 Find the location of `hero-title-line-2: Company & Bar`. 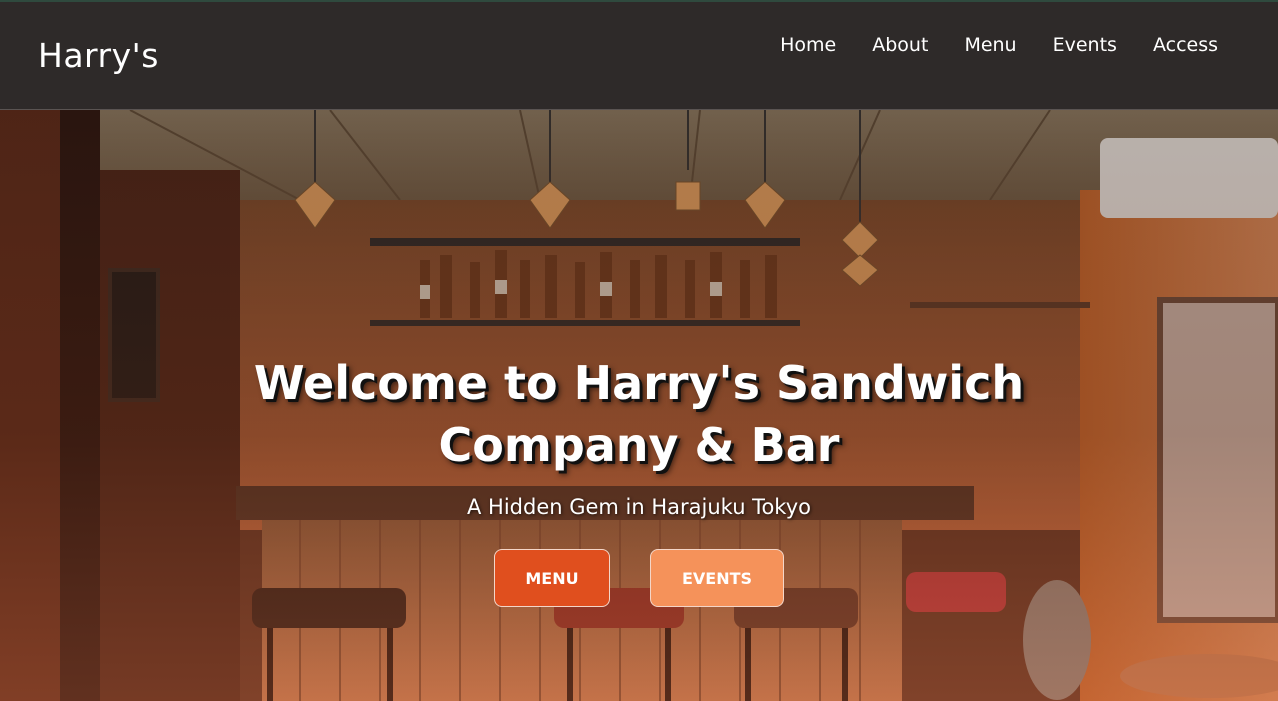

hero-title-line-2: Company & Bar is located at coordinates (639, 445).